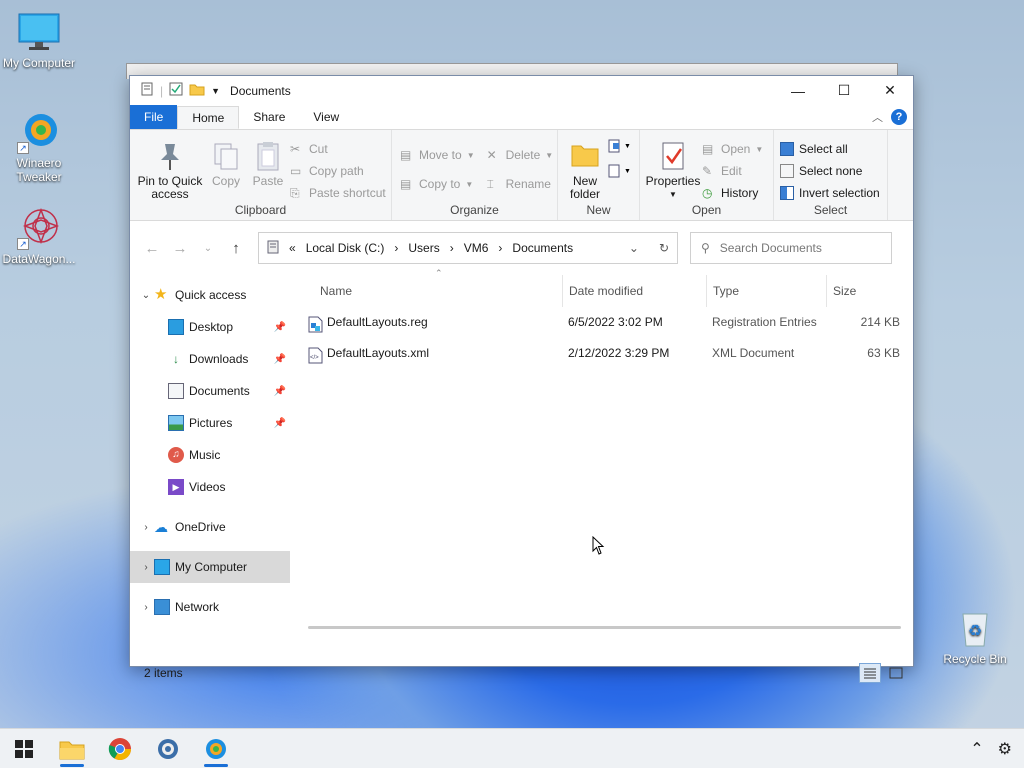  What do you see at coordinates (766, 291) in the screenshot?
I see `column-type: Type` at bounding box center [766, 291].